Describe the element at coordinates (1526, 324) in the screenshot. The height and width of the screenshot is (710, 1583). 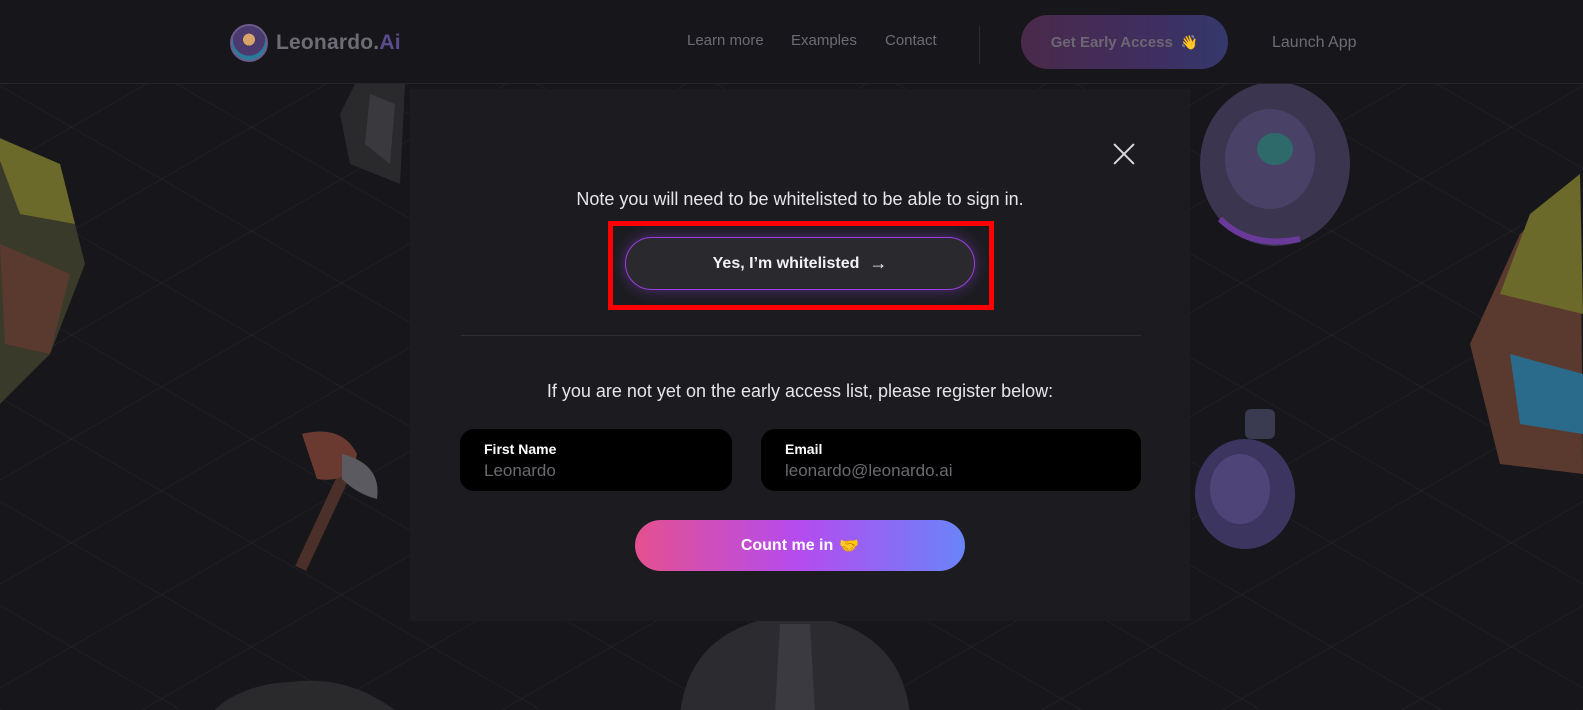
I see `floating-island-right-illustration` at that location.